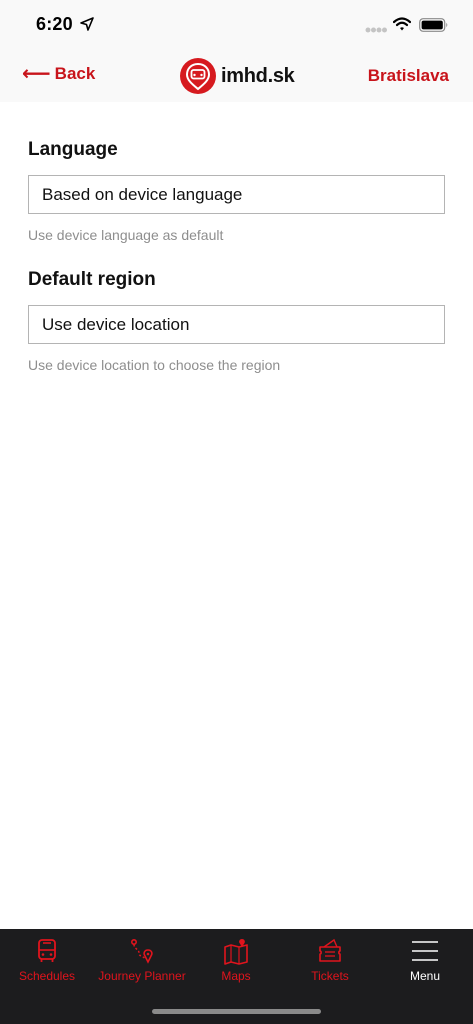 This screenshot has width=473, height=1024. What do you see at coordinates (198, 76) in the screenshot?
I see `imhd-logo-icon` at bounding box center [198, 76].